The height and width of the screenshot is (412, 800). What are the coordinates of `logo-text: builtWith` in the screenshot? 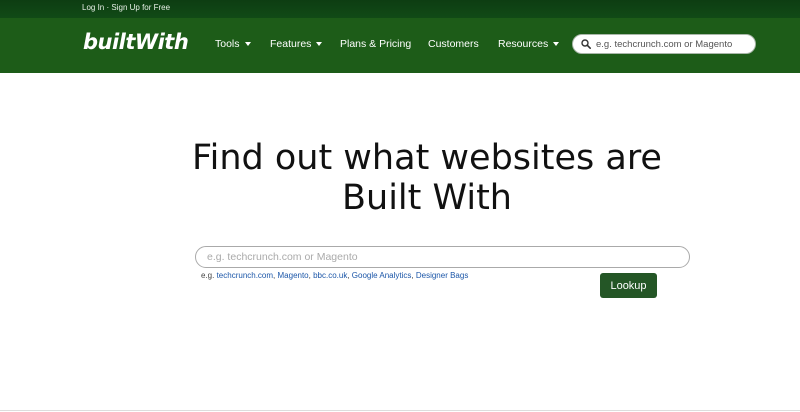 It's located at (136, 42).